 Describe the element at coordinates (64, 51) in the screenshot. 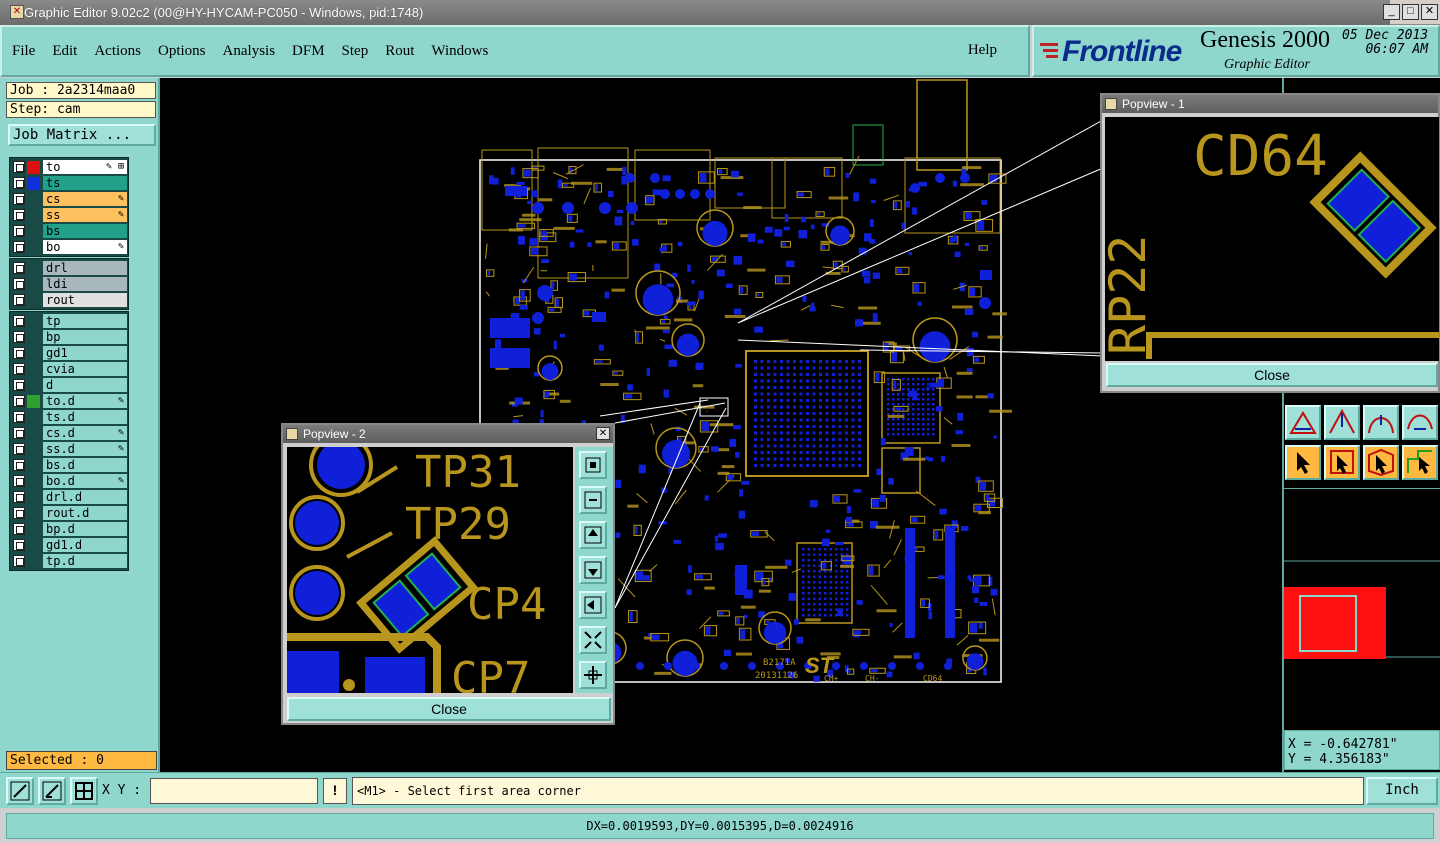

I see `menu-edit: Edit` at that location.